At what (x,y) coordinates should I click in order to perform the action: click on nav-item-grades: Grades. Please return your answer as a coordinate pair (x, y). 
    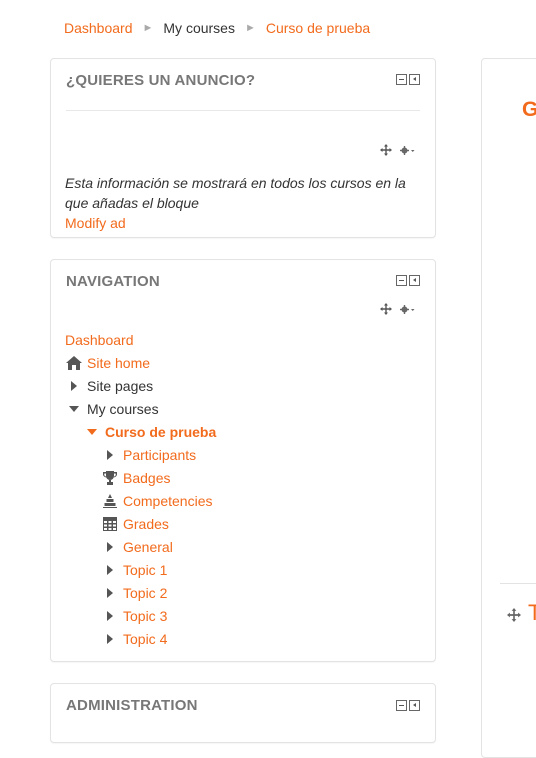
    Looking at the image, I should click on (140, 523).